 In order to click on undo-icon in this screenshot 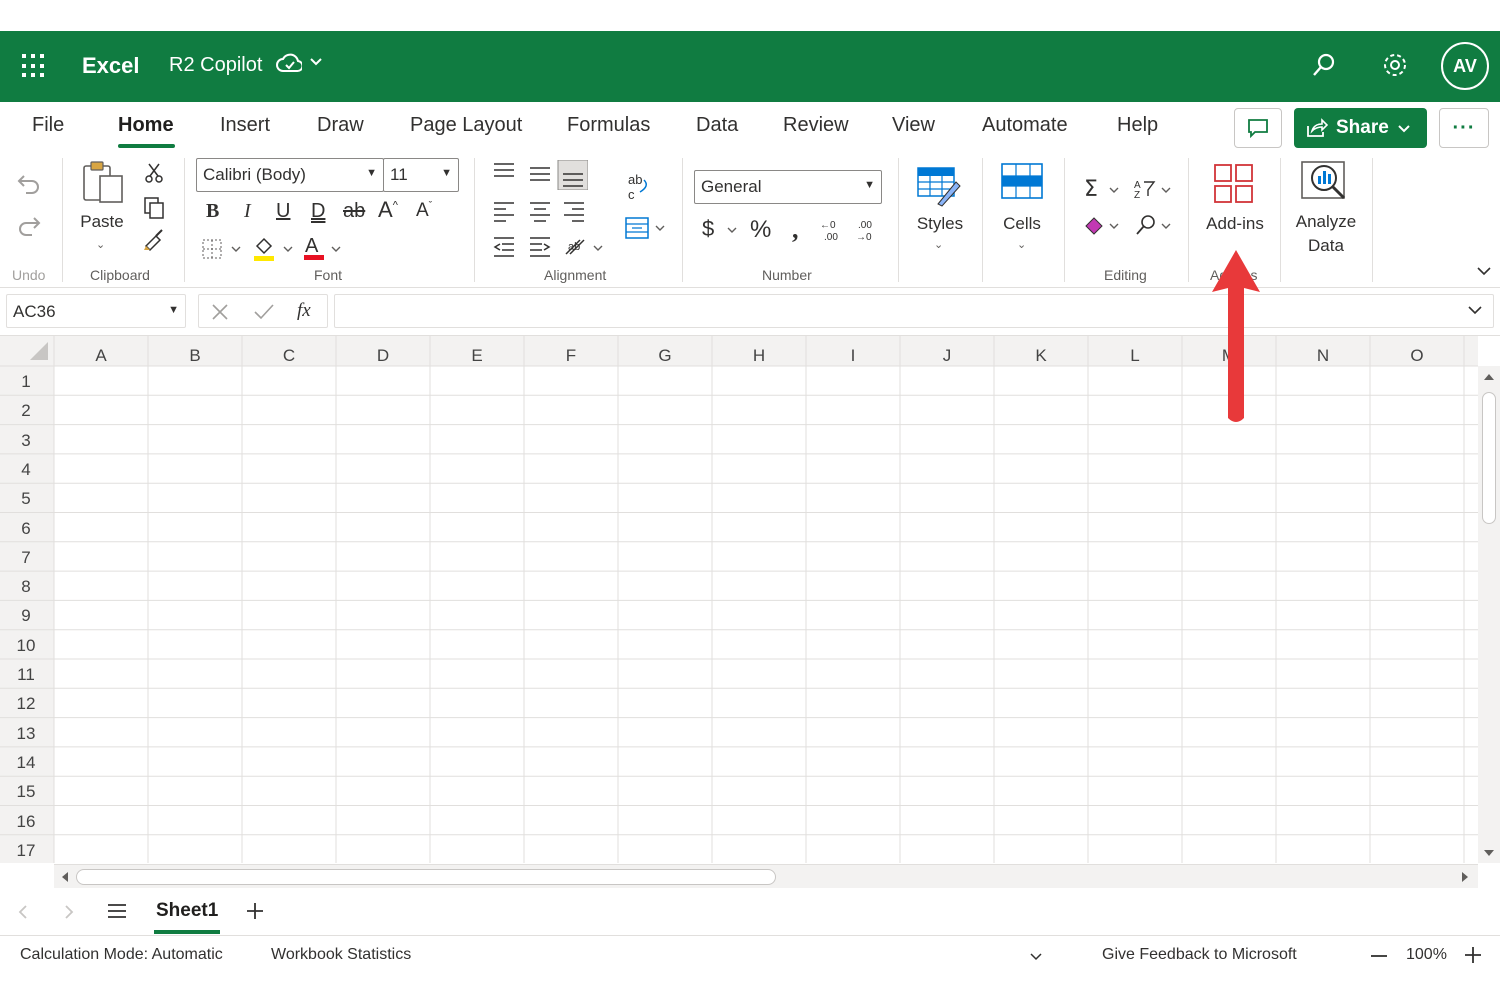, I will do `click(29, 186)`.